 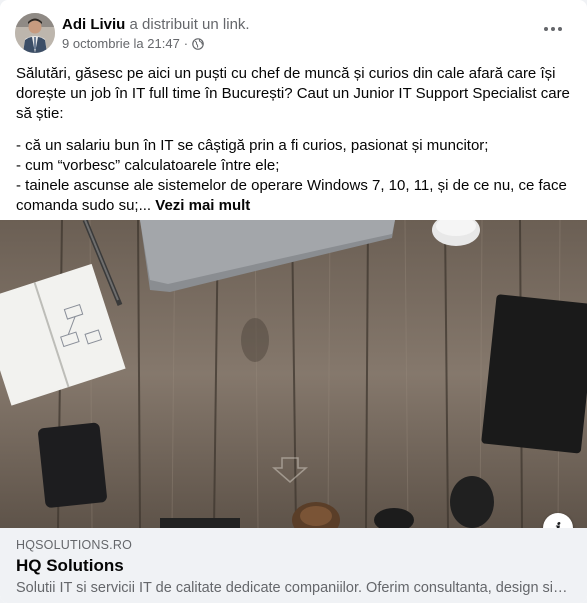 What do you see at coordinates (553, 29) in the screenshot?
I see `more-options-icon` at bounding box center [553, 29].